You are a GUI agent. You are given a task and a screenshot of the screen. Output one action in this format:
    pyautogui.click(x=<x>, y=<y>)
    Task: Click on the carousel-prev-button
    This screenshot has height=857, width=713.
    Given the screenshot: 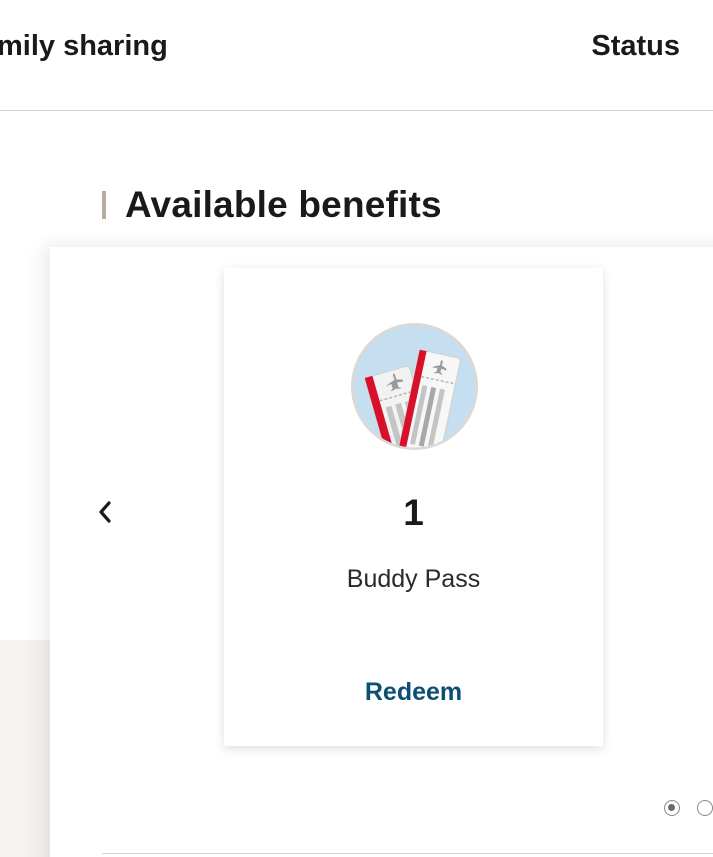 What is the action you would take?
    pyautogui.click(x=106, y=512)
    